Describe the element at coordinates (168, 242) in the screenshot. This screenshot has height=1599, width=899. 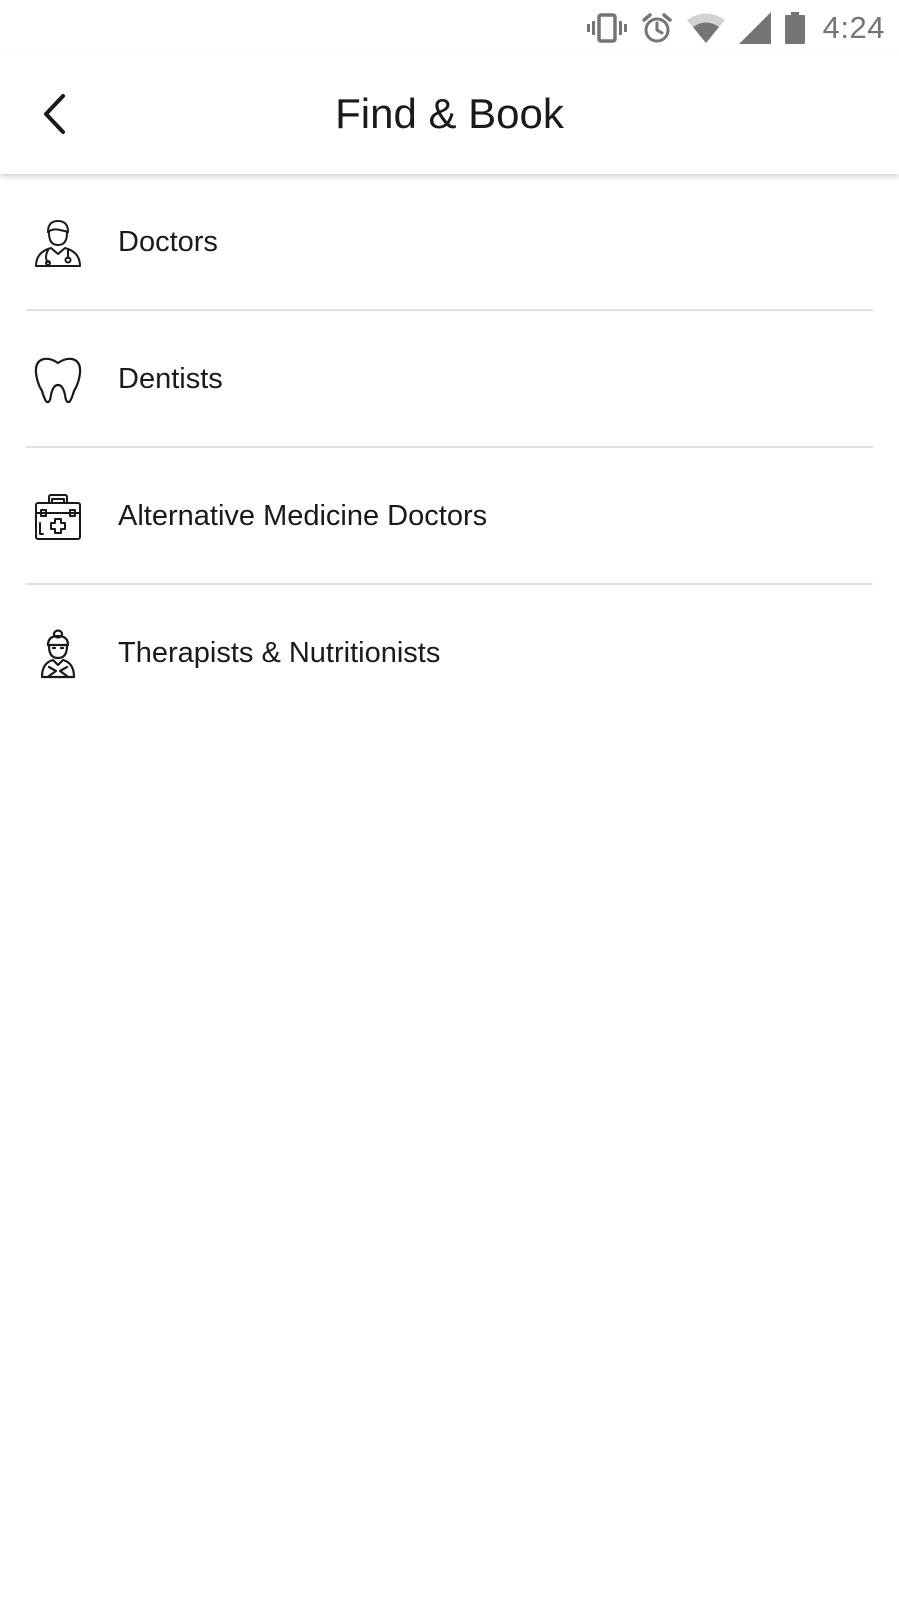
I see `category-label: Doctors` at that location.